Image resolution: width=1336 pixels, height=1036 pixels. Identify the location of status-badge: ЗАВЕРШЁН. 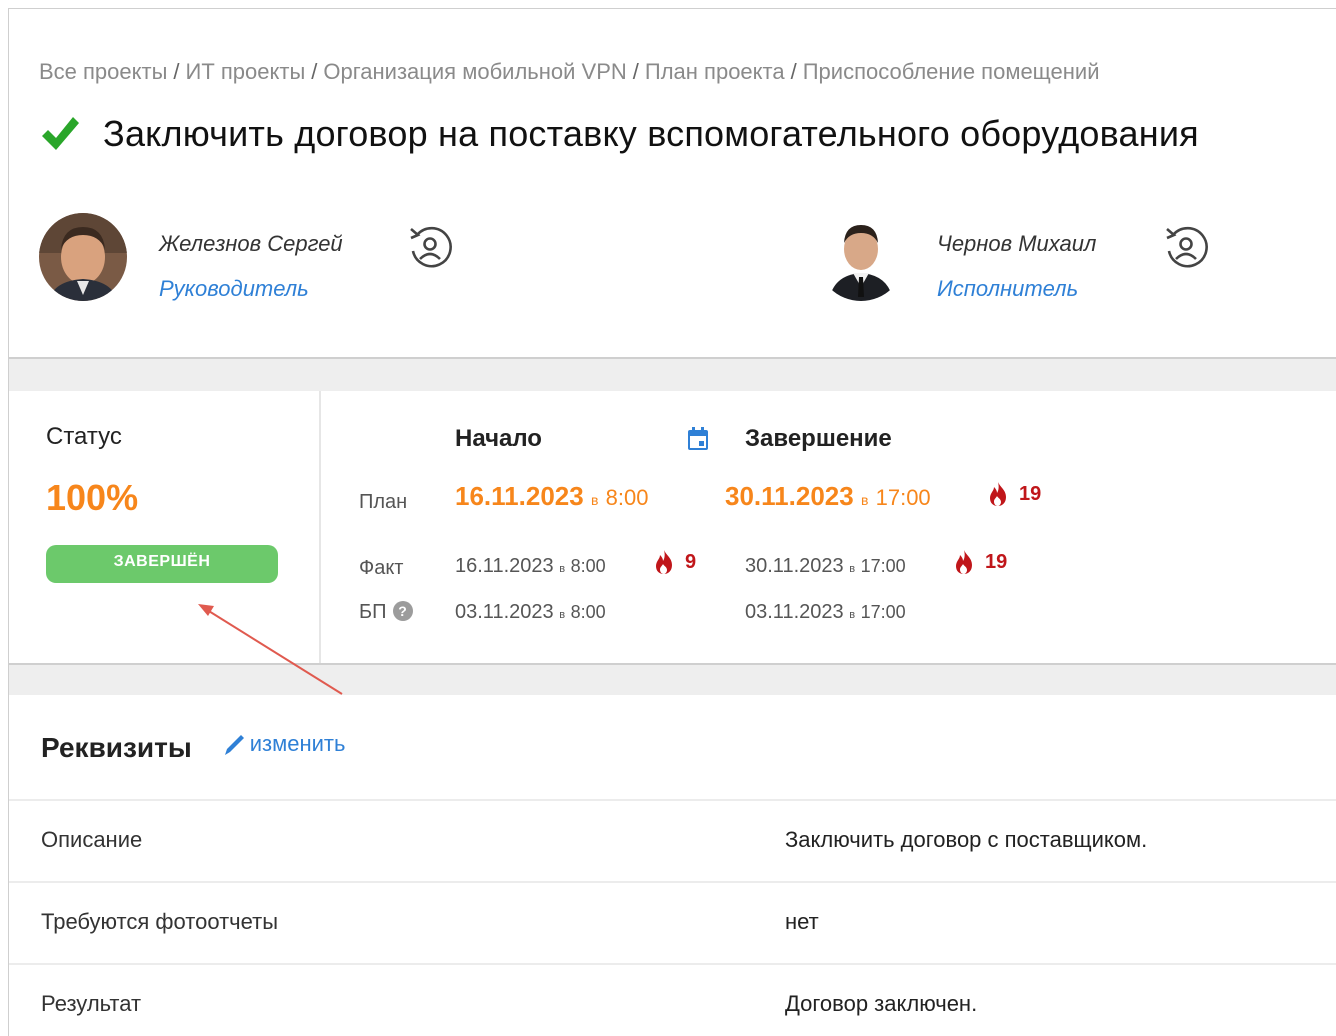
(162, 564).